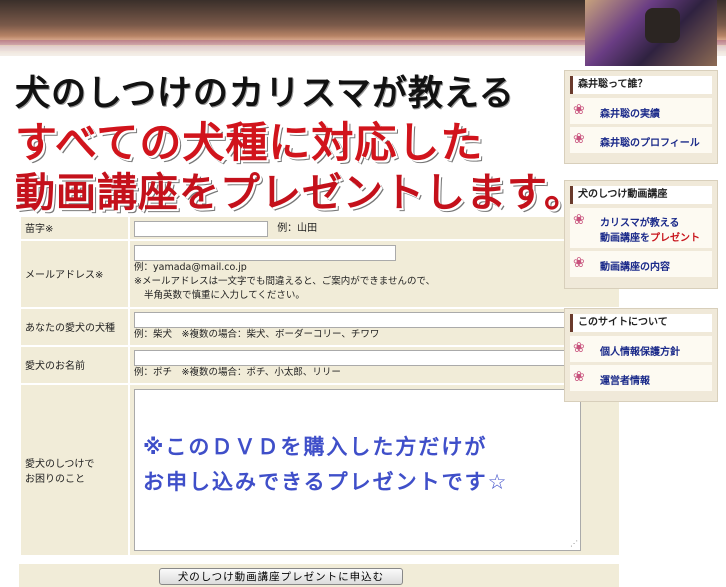 This screenshot has height=587, width=726. I want to click on dogname-example: 例：ポチ ※複数の場合：ポチ、小太郎、リリー, so click(237, 372).